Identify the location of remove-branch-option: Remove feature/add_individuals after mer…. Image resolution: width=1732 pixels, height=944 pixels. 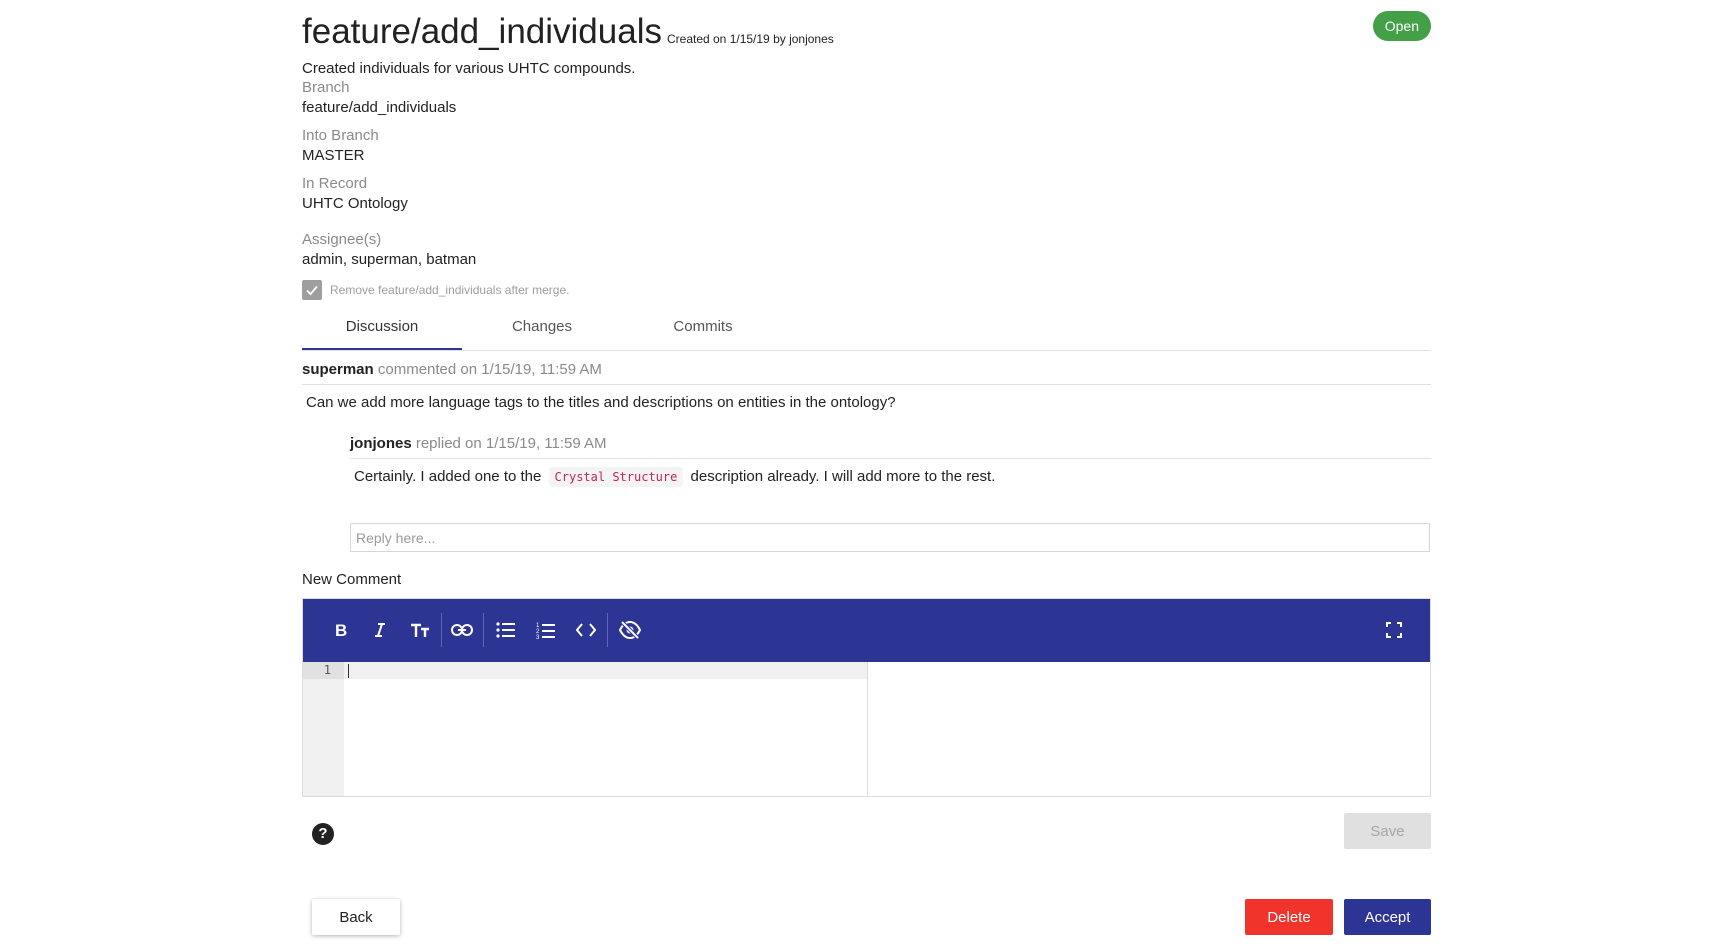
(435, 290).